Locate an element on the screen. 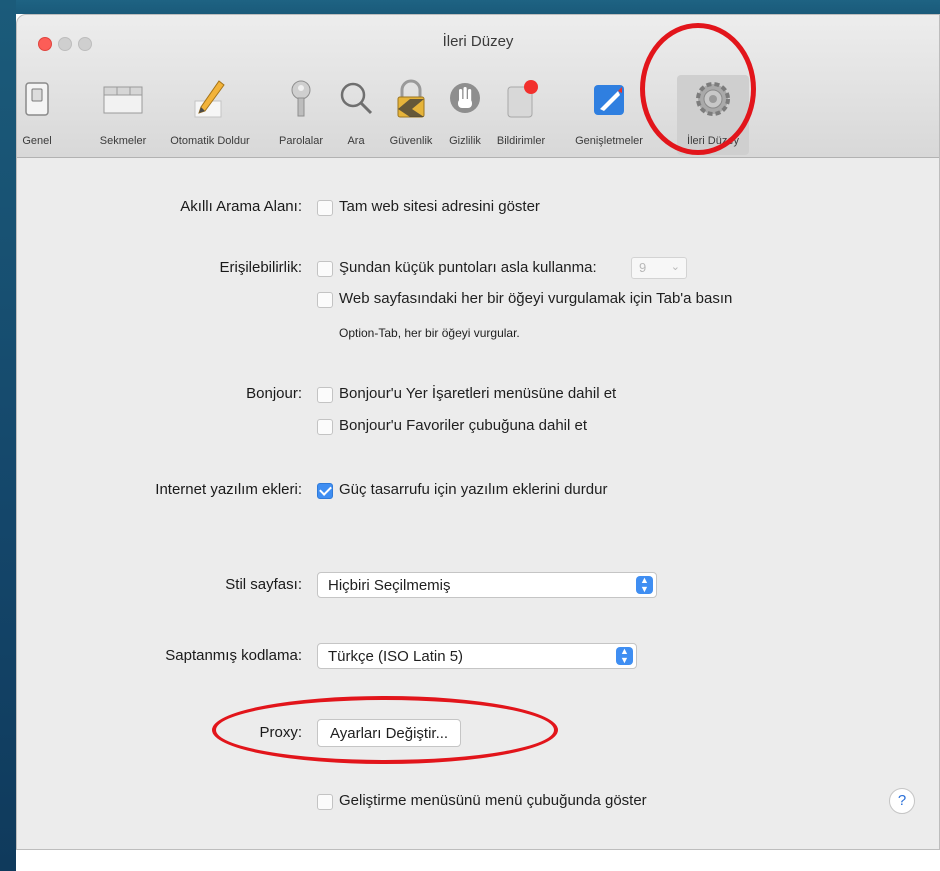  stylesheet-label: Stil sayfası: is located at coordinates (263, 584).